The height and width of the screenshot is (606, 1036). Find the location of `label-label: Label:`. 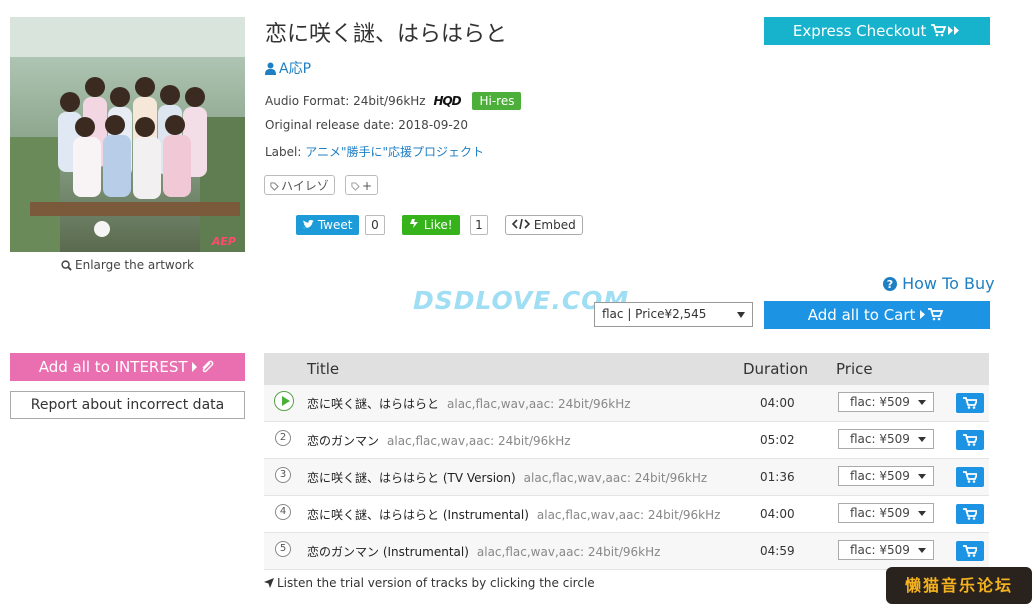

label-label: Label: is located at coordinates (283, 152).